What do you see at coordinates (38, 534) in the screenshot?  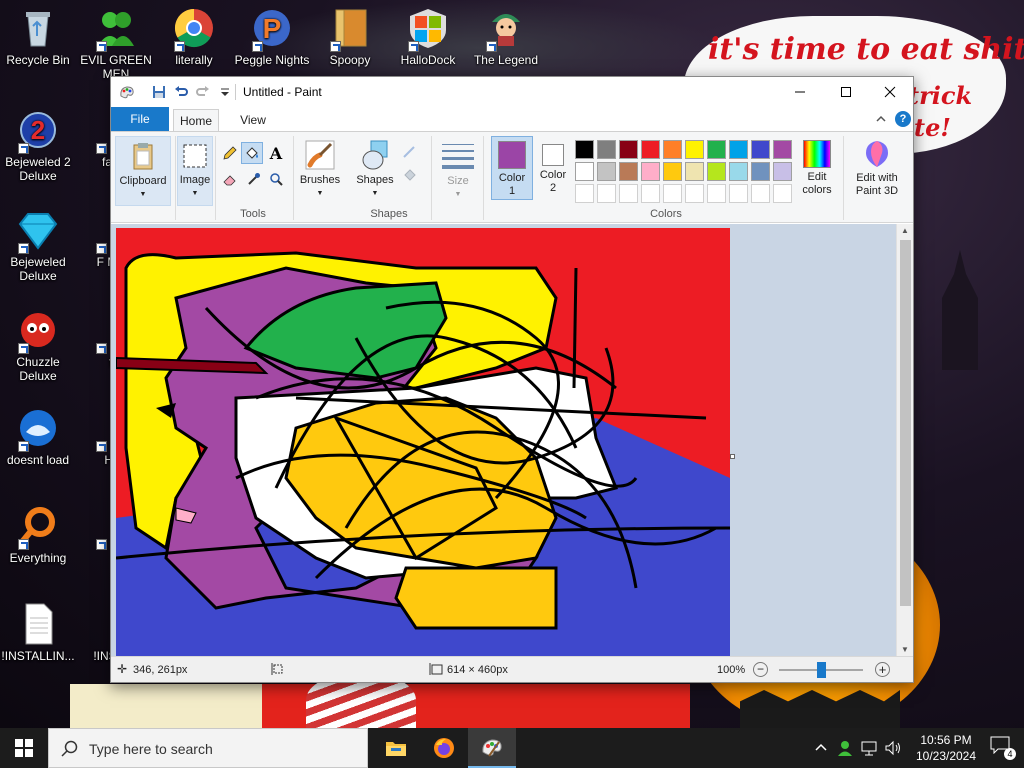 I see `desktop-icon-everything: Everything` at bounding box center [38, 534].